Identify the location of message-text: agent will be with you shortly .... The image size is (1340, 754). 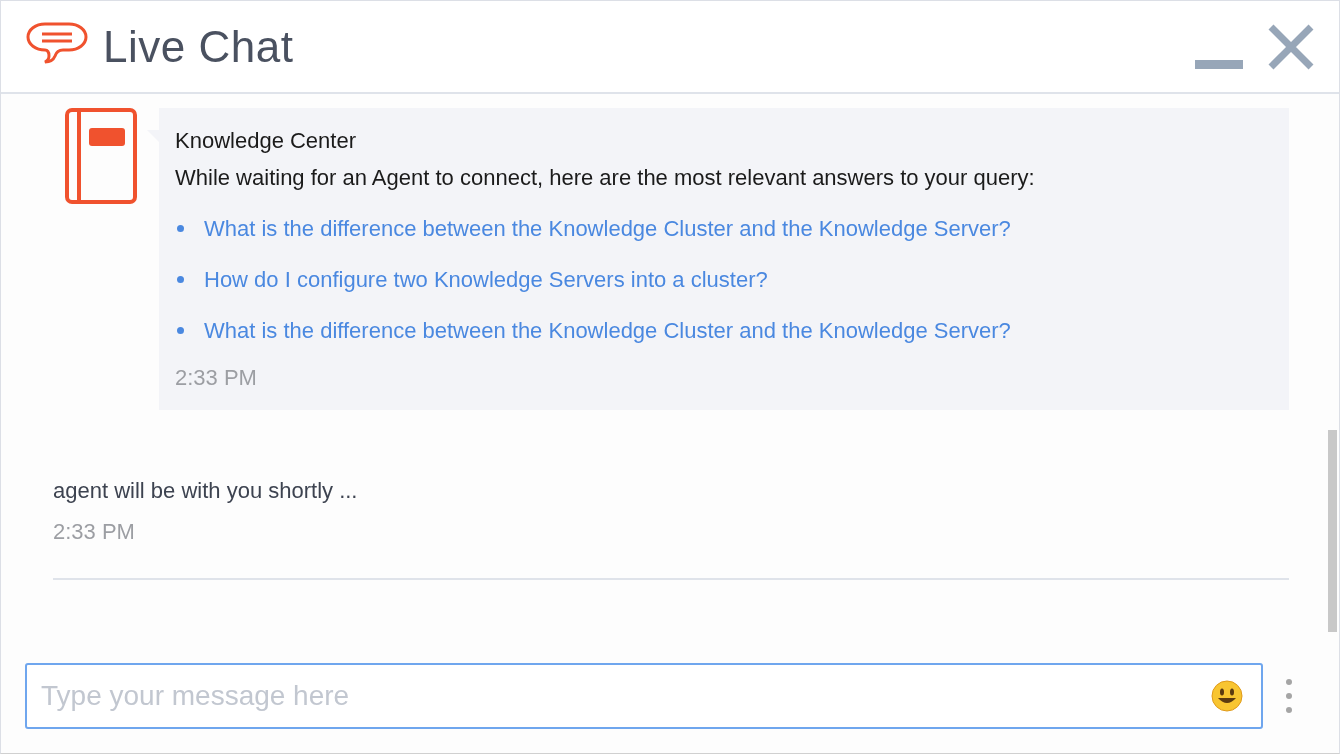
(206, 491).